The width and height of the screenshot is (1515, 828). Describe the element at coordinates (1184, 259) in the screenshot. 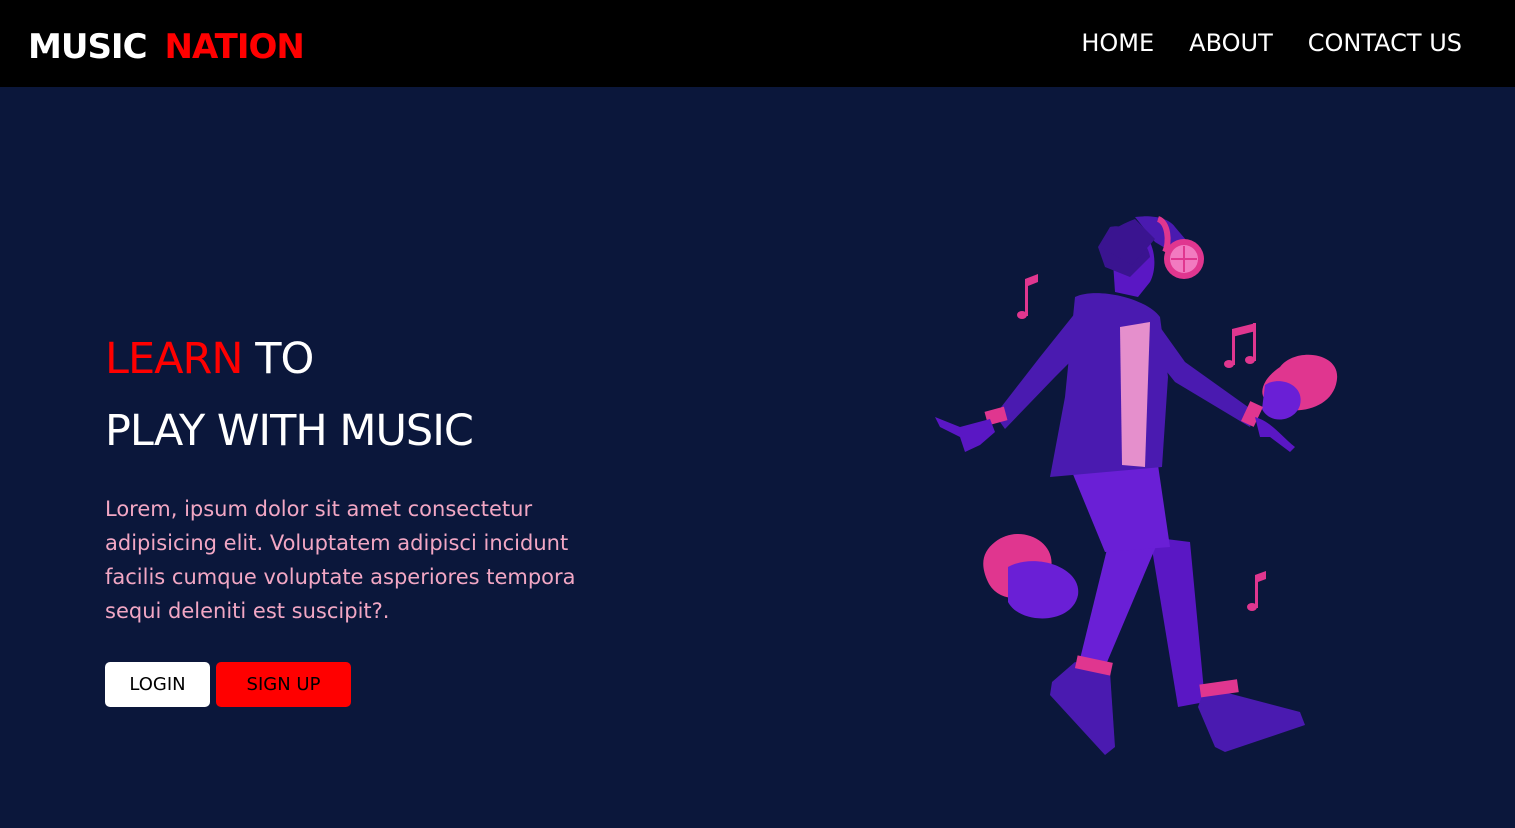

I see `headphone-earcup-icon` at that location.